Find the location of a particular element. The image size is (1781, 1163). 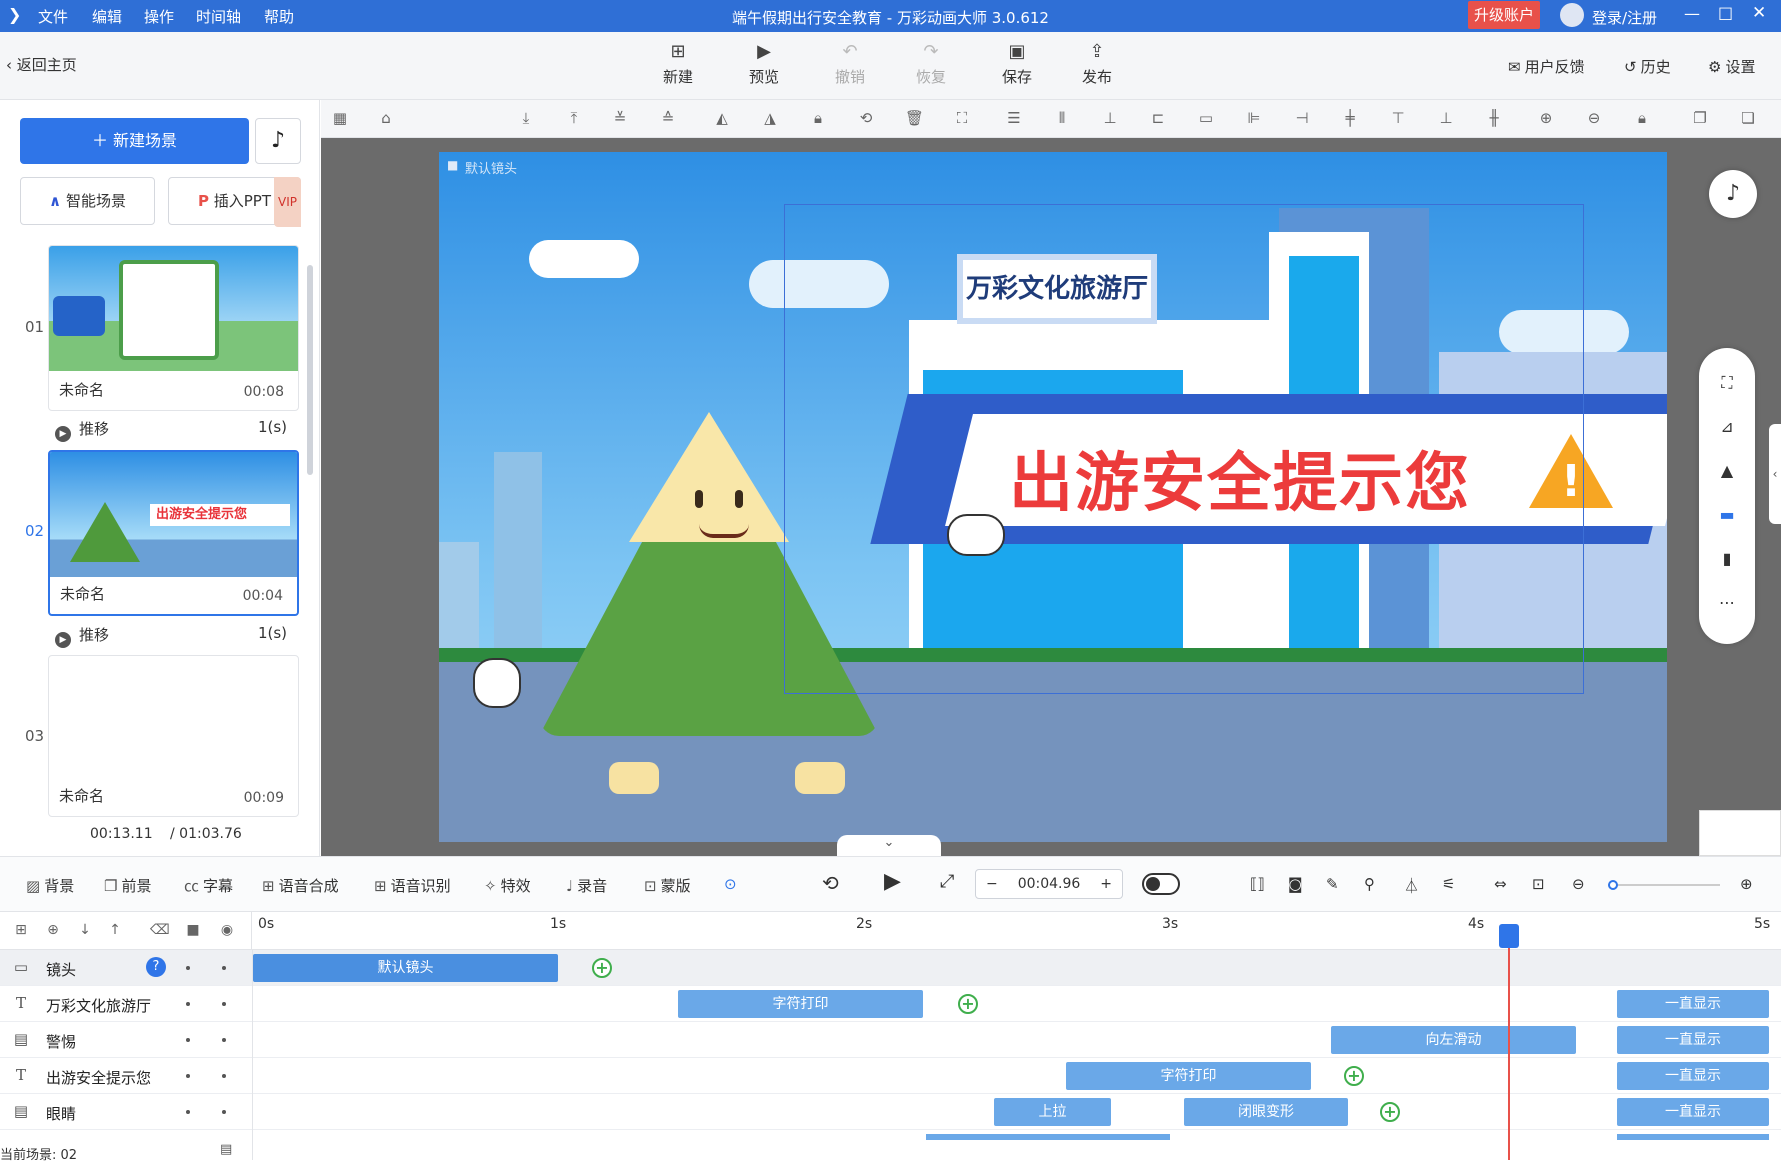

playhead-handle is located at coordinates (1509, 936).